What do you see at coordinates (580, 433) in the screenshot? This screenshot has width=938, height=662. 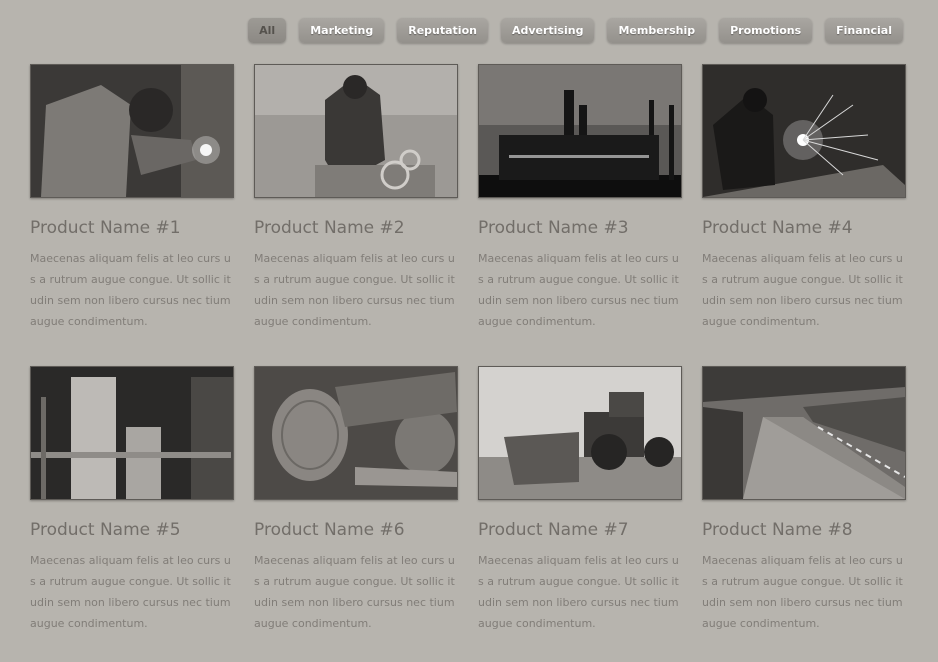 I see `product-thumbnail-loaders` at bounding box center [580, 433].